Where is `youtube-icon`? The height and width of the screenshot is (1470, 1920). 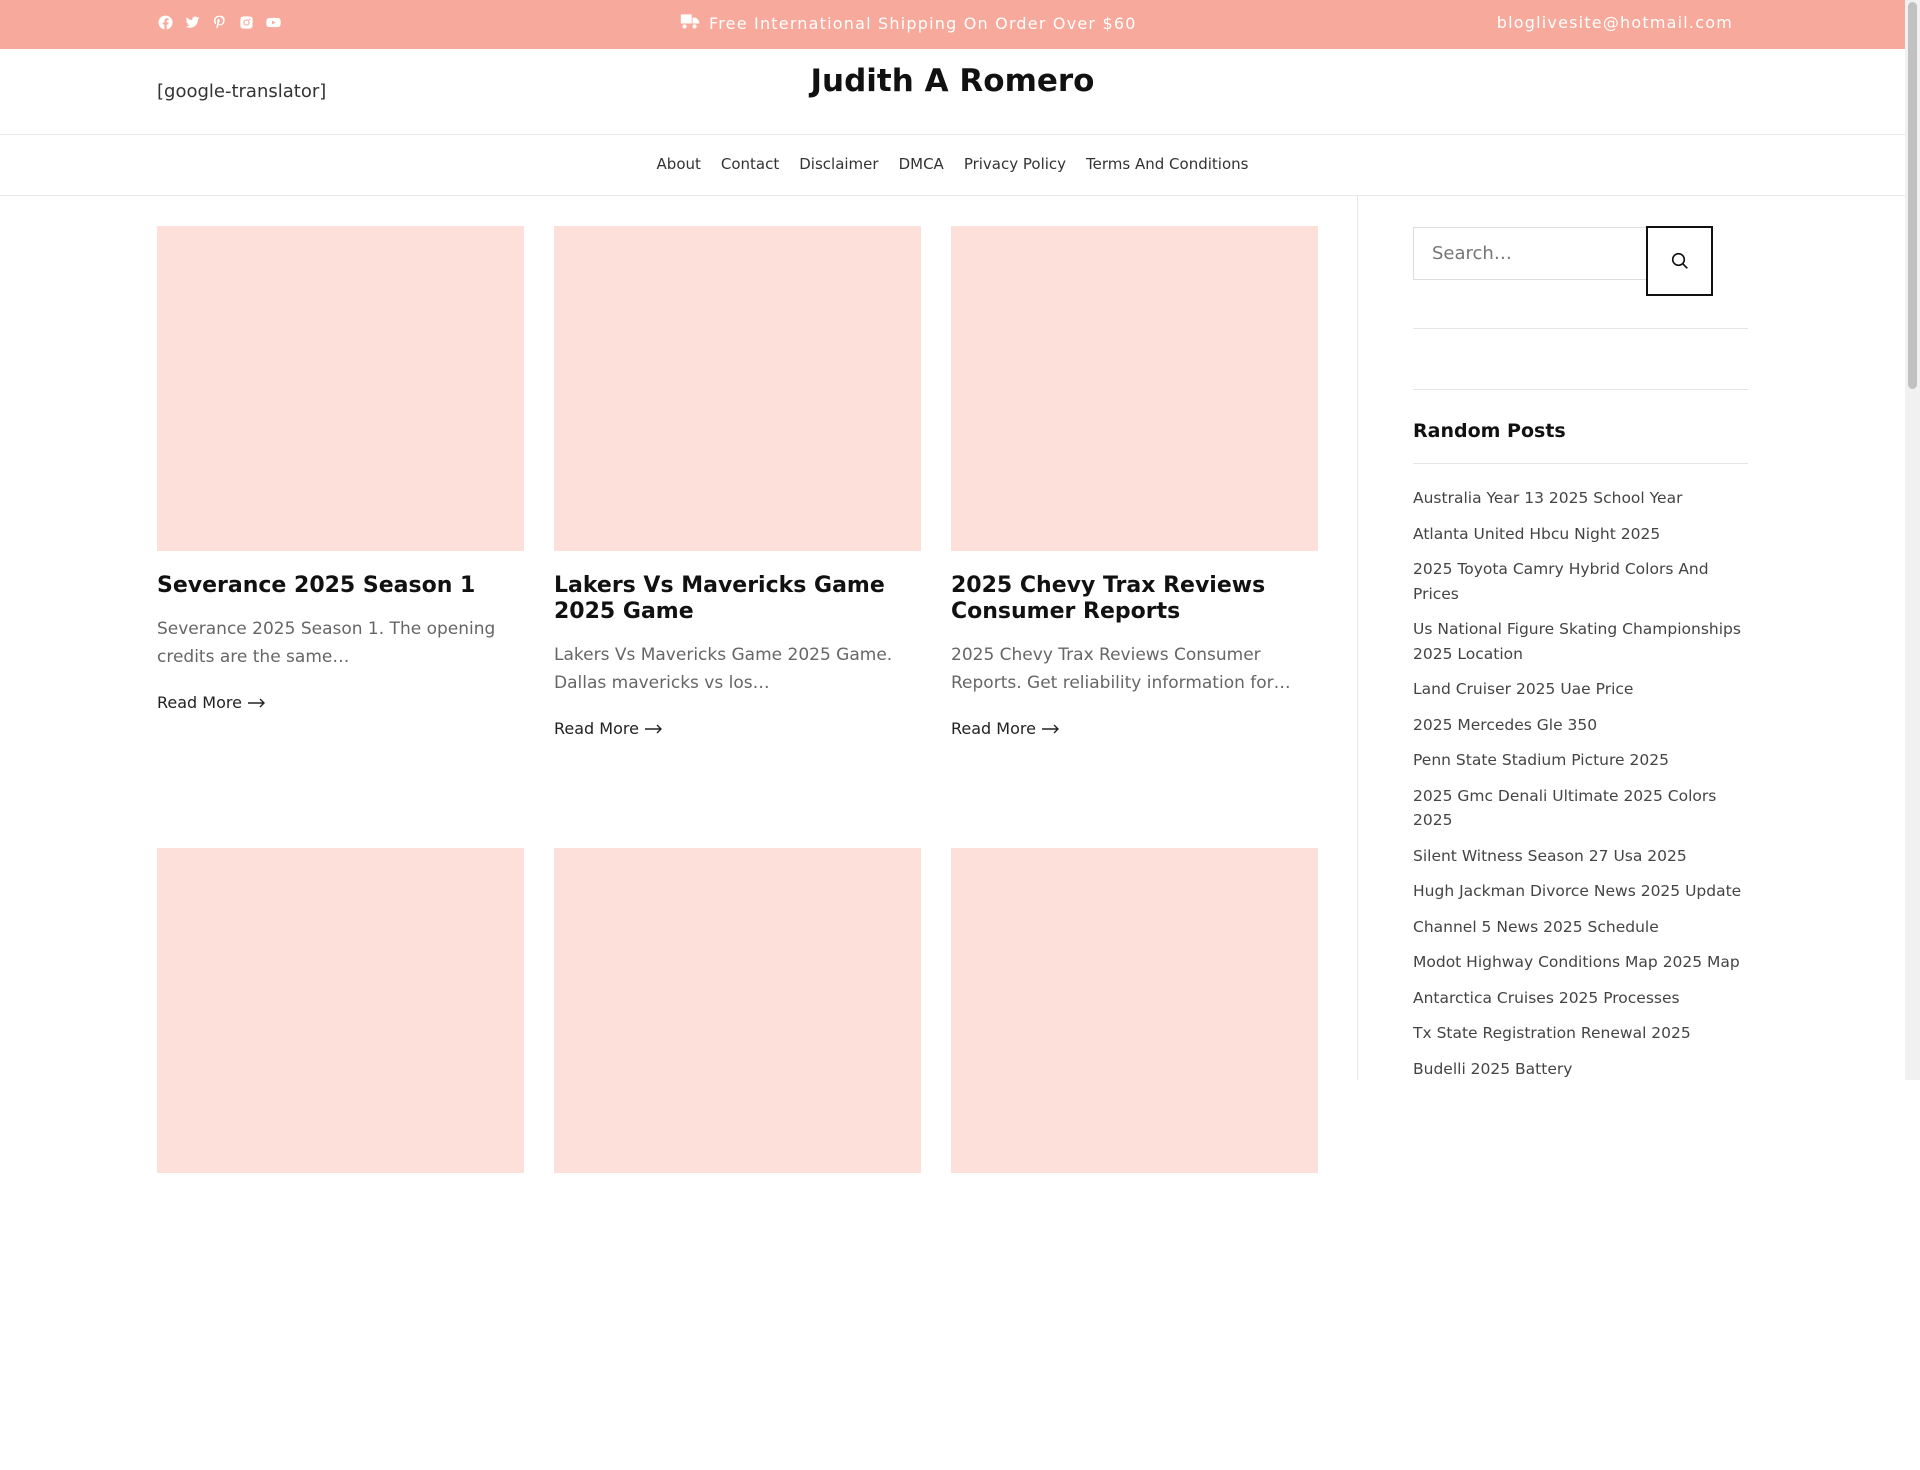
youtube-icon is located at coordinates (273, 22).